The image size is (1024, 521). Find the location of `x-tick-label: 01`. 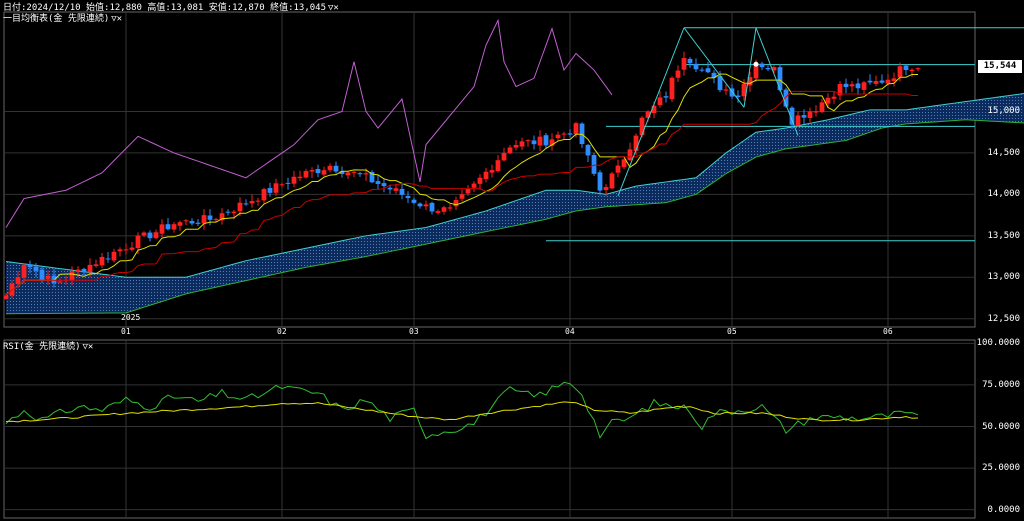

x-tick-label: 01 is located at coordinates (126, 331).